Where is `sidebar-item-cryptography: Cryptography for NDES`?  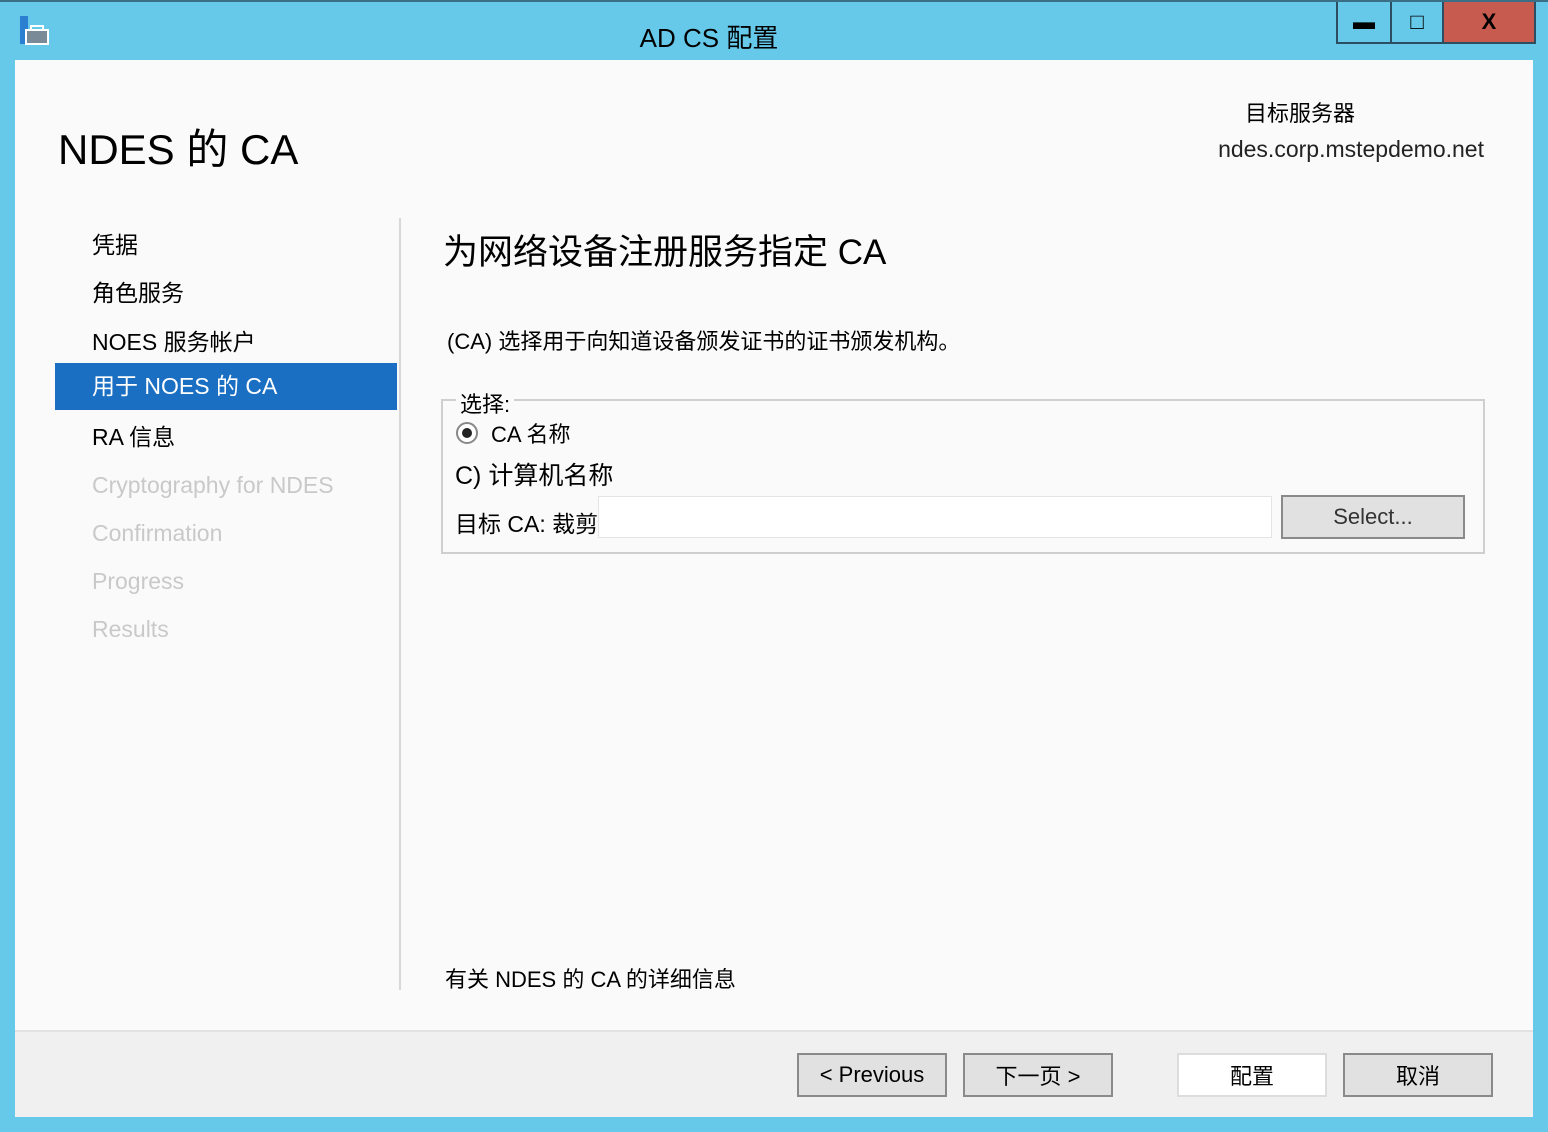
sidebar-item-cryptography: Cryptography for NDES is located at coordinates (213, 485).